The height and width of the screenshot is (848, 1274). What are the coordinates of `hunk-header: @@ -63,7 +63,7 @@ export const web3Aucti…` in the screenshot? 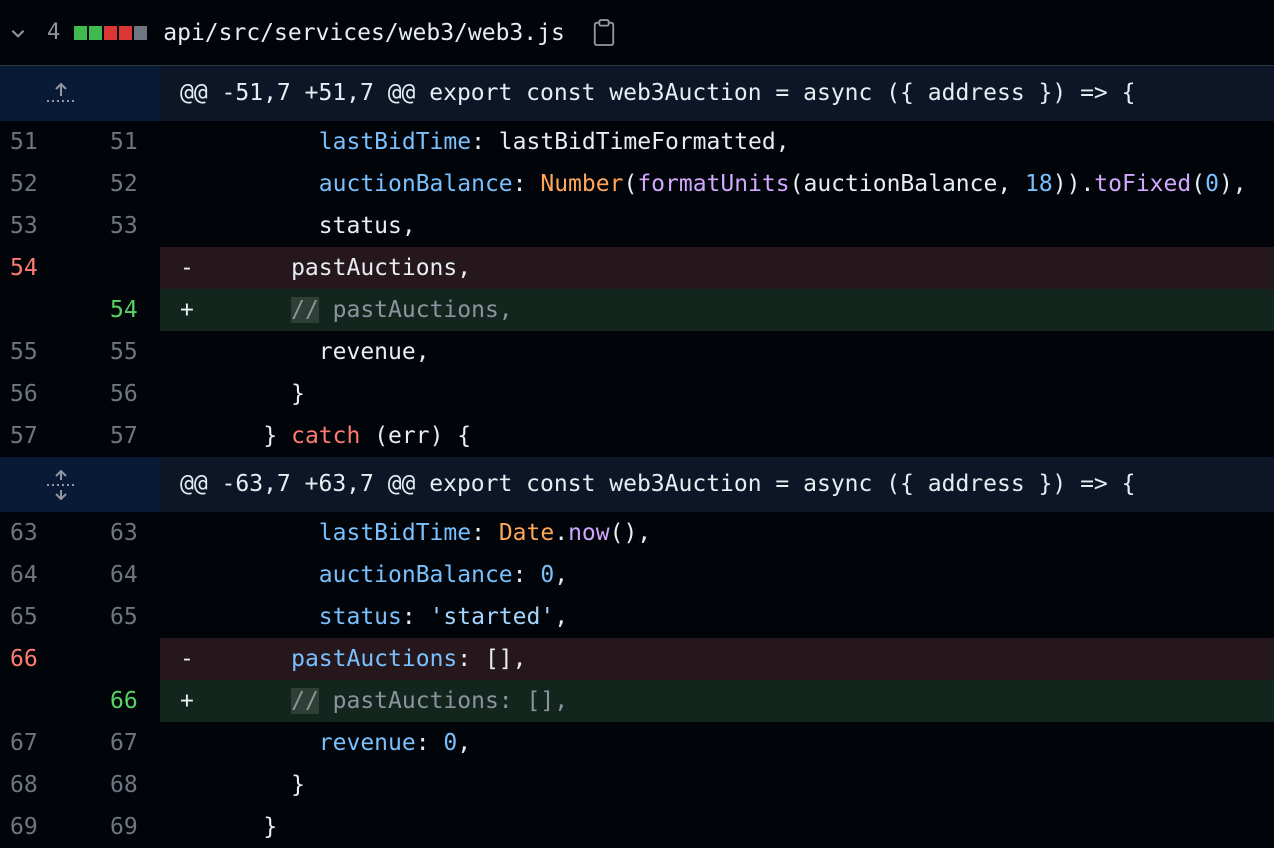 It's located at (637, 484).